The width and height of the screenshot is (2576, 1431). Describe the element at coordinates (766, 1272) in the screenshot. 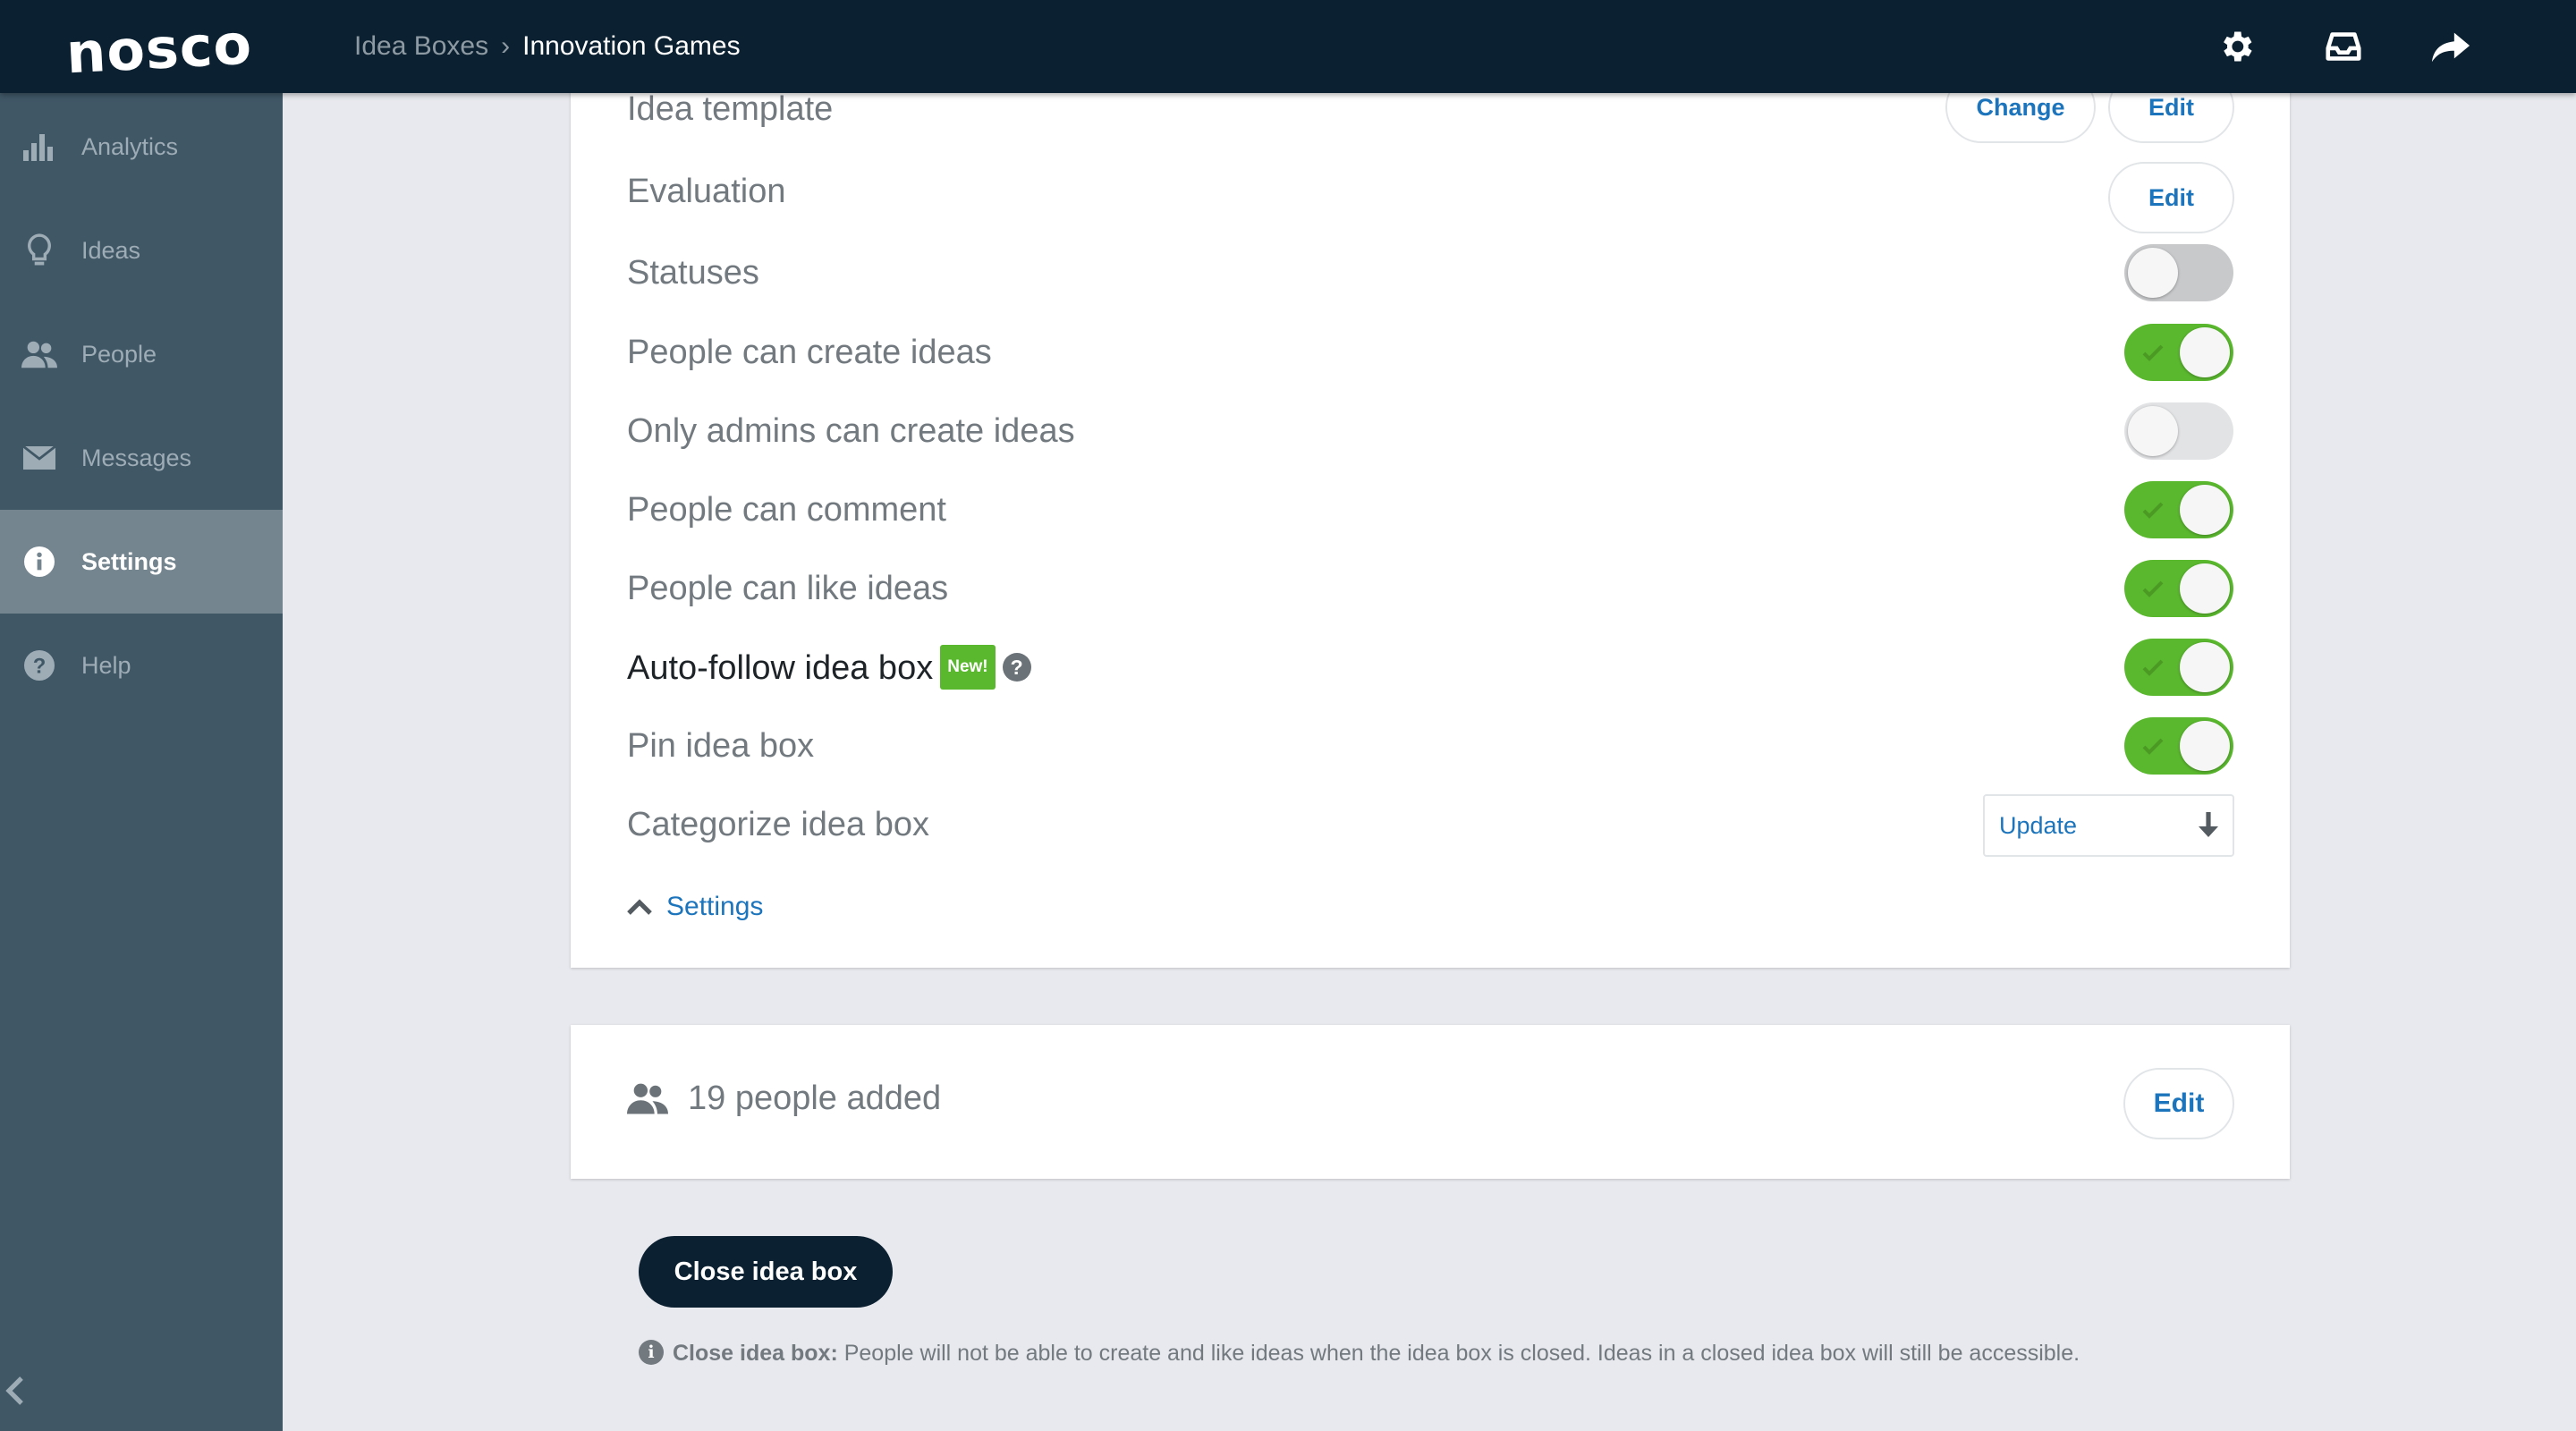

I see `close-idea-box-button: Close idea box` at that location.